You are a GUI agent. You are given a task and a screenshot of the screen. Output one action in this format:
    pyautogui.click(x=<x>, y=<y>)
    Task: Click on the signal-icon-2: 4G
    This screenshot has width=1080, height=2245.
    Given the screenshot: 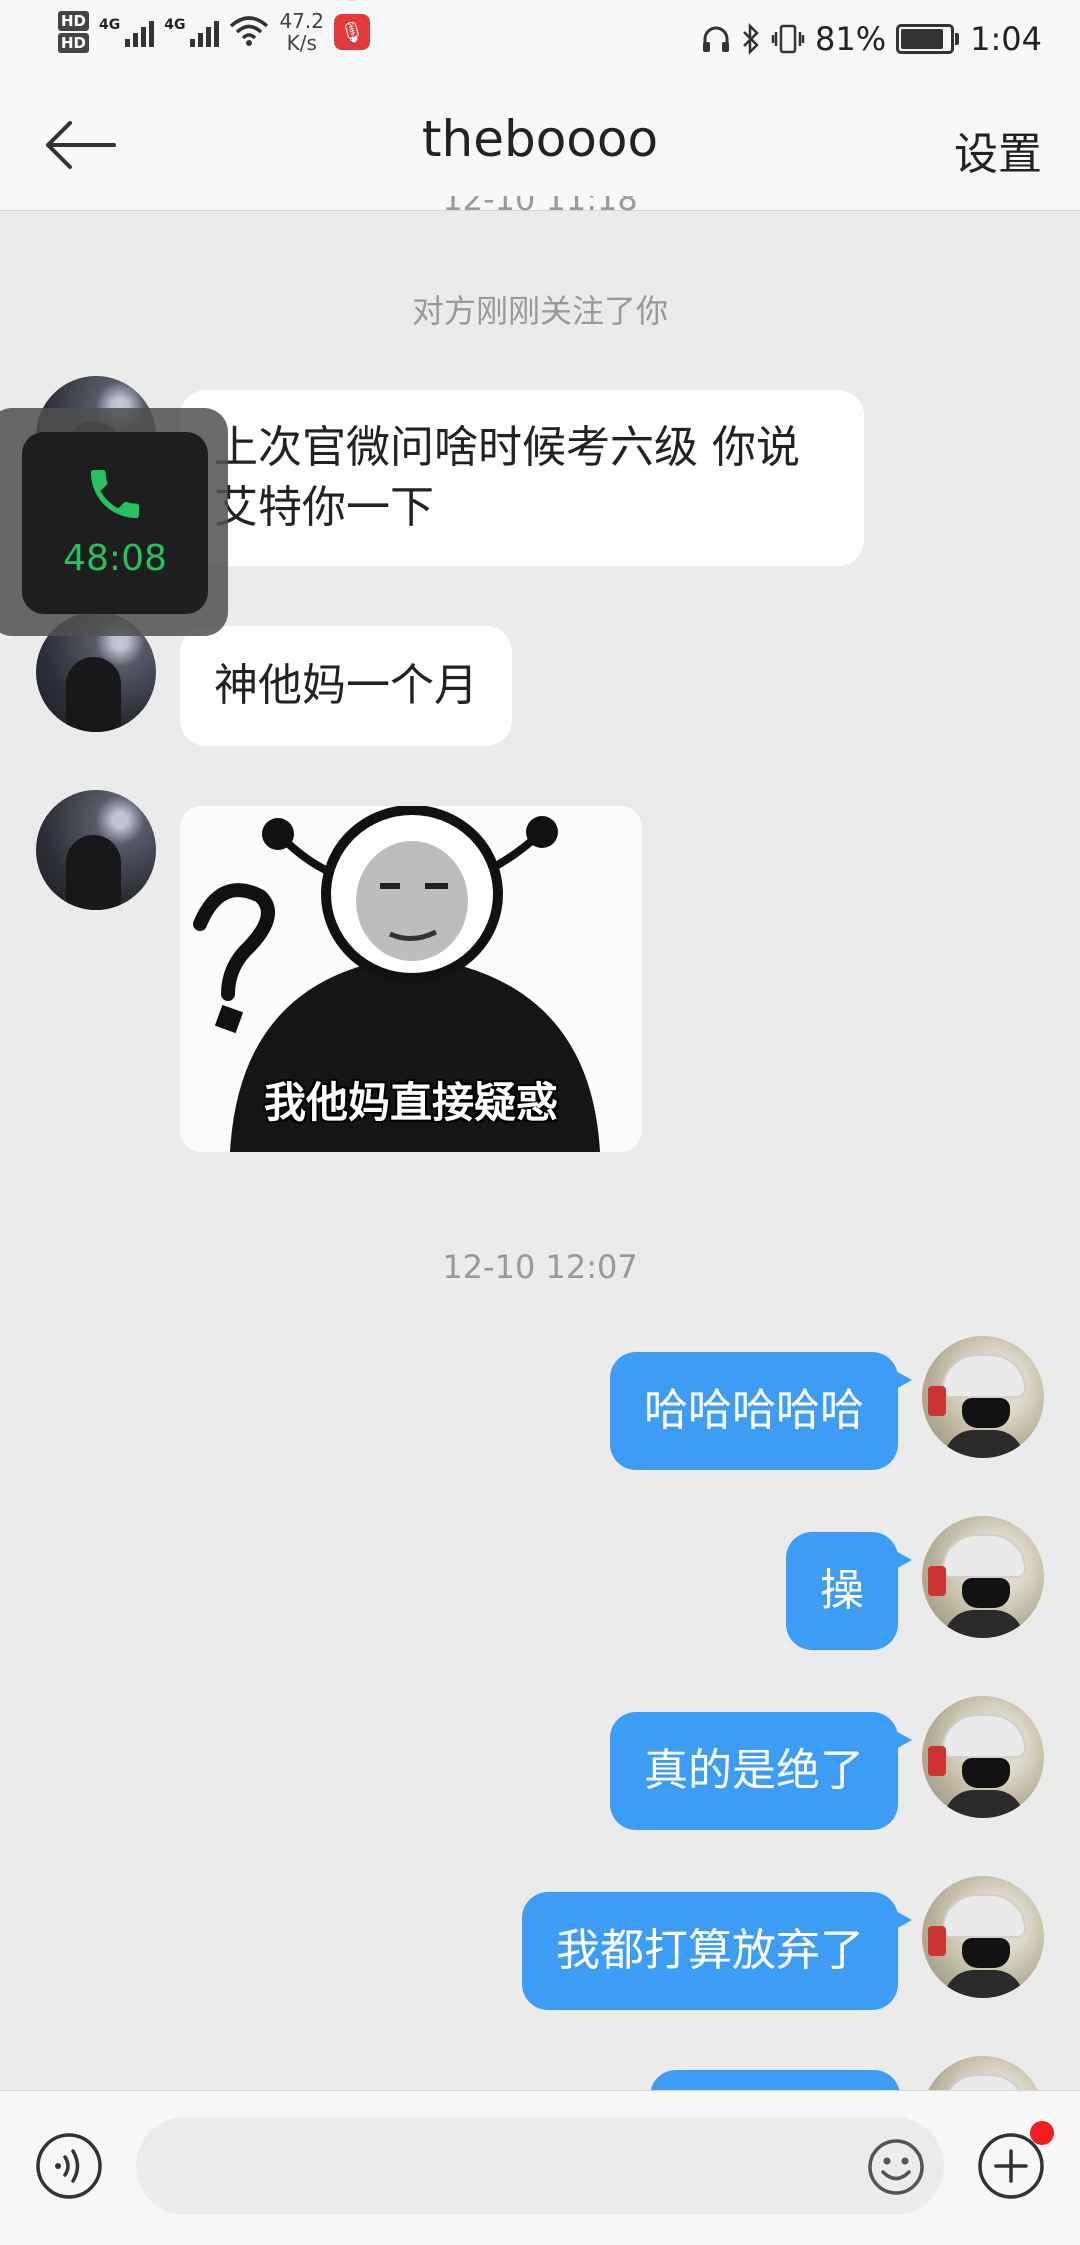 What is the action you would take?
    pyautogui.click(x=192, y=32)
    